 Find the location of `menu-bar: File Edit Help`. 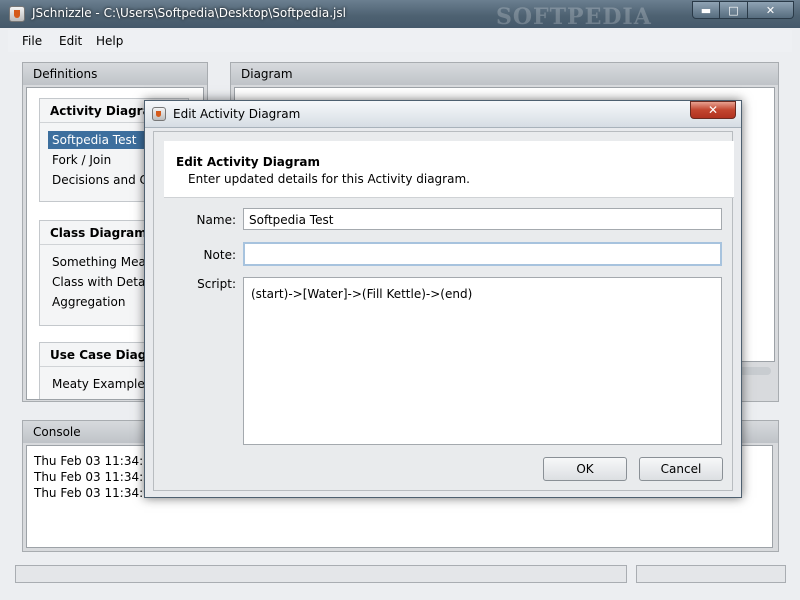

menu-bar: File Edit Help is located at coordinates (400, 41).